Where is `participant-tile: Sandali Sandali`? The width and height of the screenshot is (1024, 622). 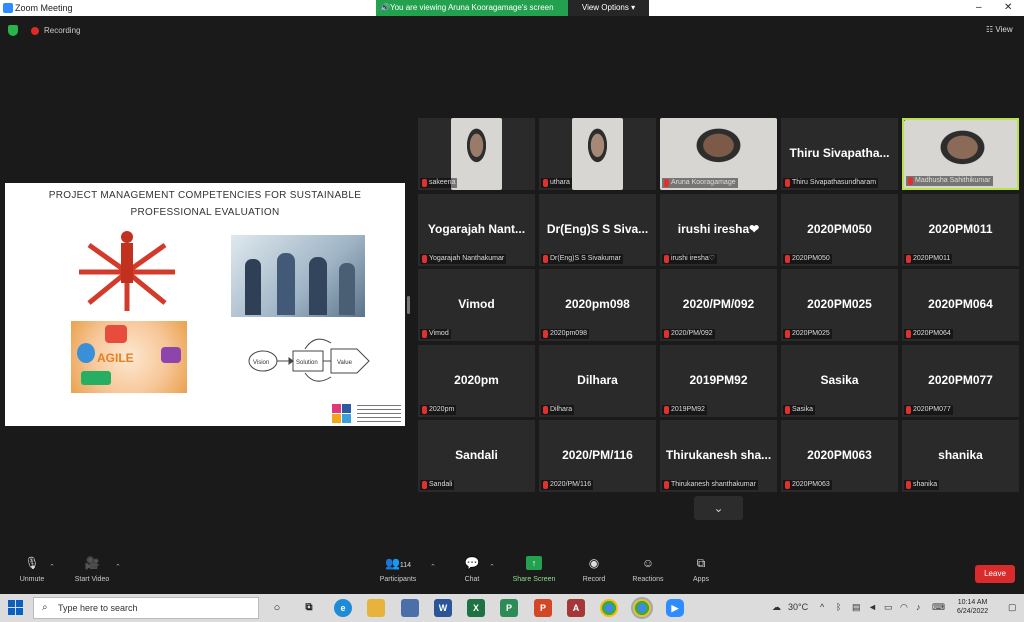 participant-tile: Sandali Sandali is located at coordinates (476, 456).